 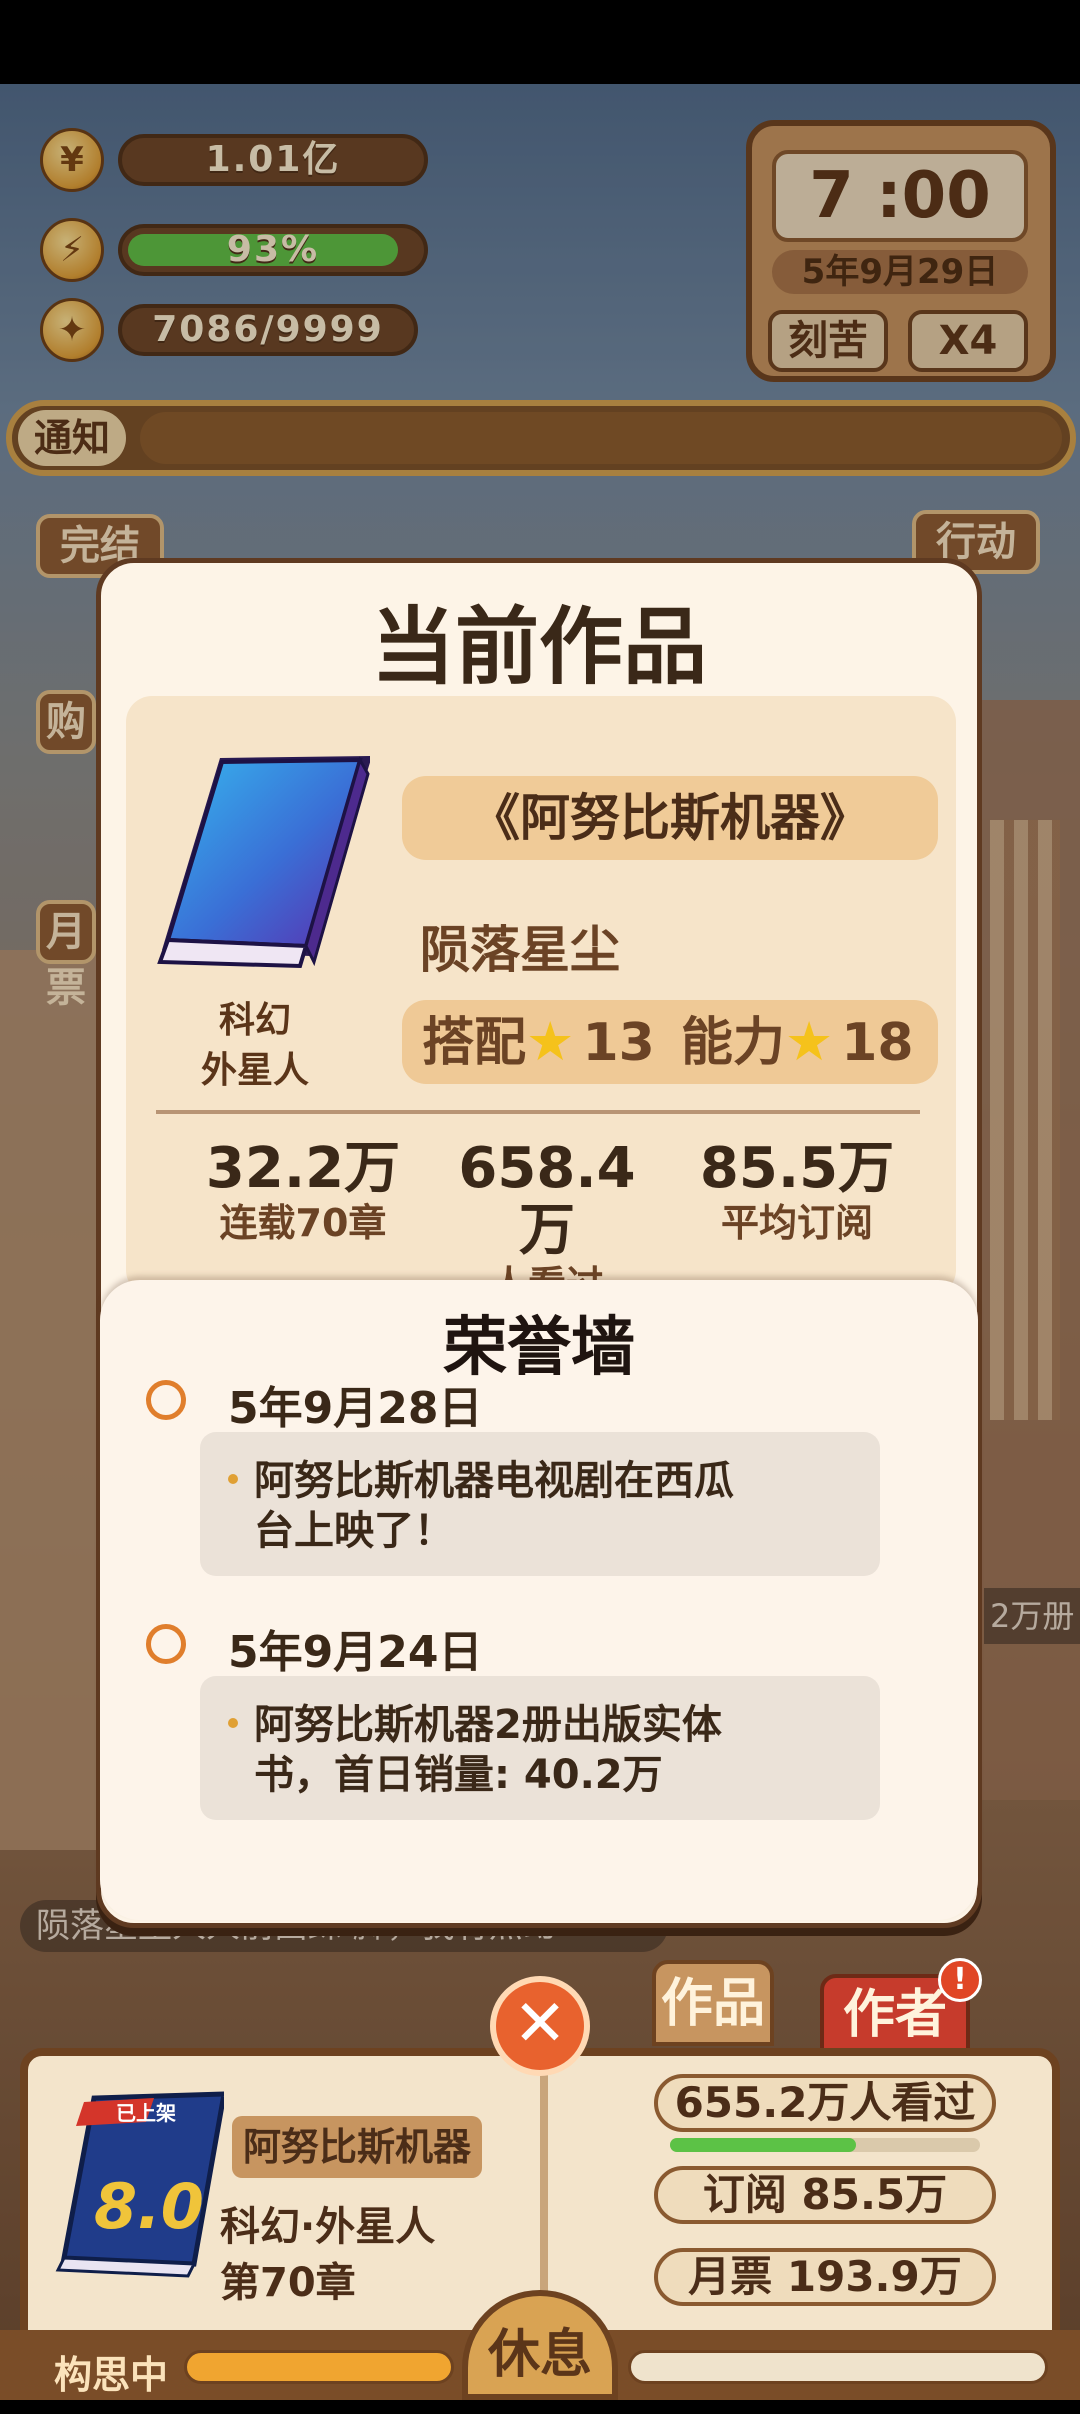 What do you see at coordinates (538, 647) in the screenshot?
I see `modal-title: 当前作品` at bounding box center [538, 647].